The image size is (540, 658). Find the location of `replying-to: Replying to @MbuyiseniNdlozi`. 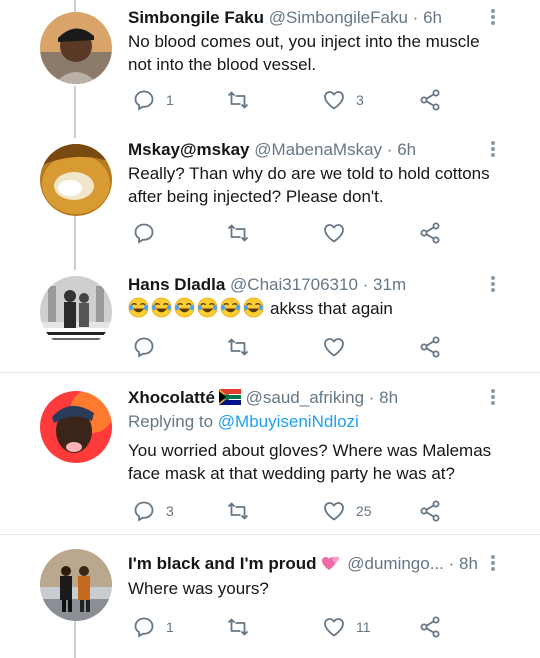

replying-to: Replying to @MbuyiseniNdlozi is located at coordinates (243, 422).